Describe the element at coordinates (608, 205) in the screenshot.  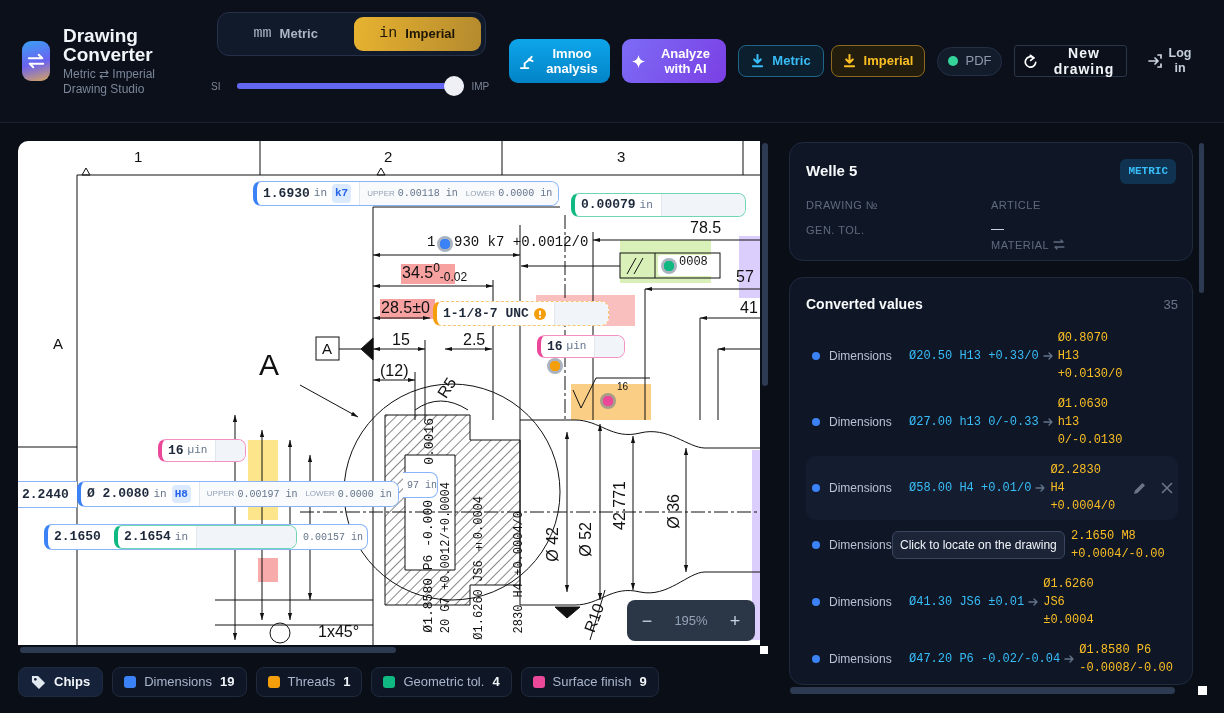
I see `chip-value: 0.00079` at that location.